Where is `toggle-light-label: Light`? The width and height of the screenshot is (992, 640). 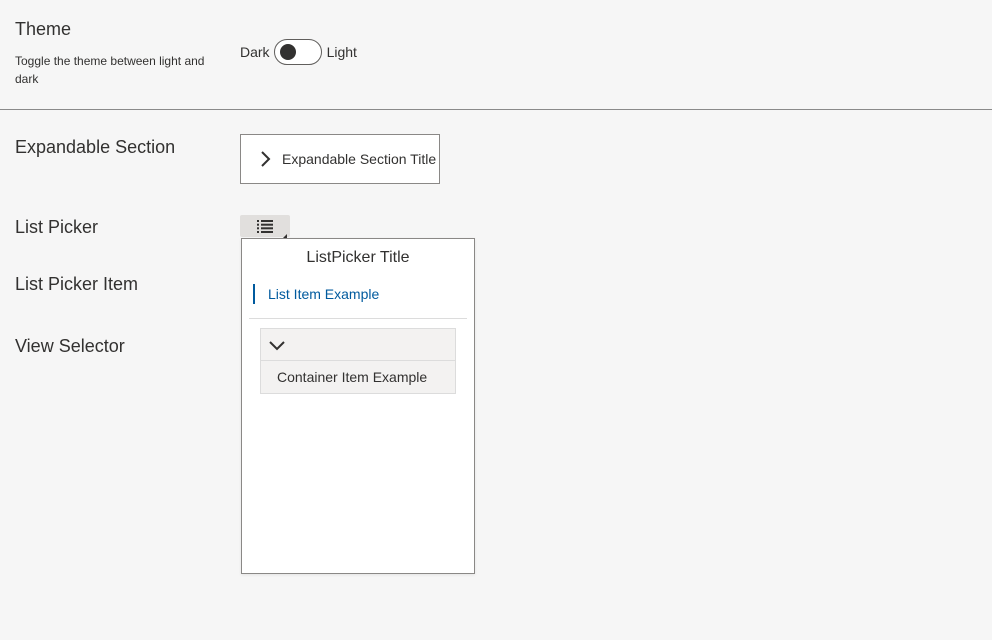 toggle-light-label: Light is located at coordinates (341, 52).